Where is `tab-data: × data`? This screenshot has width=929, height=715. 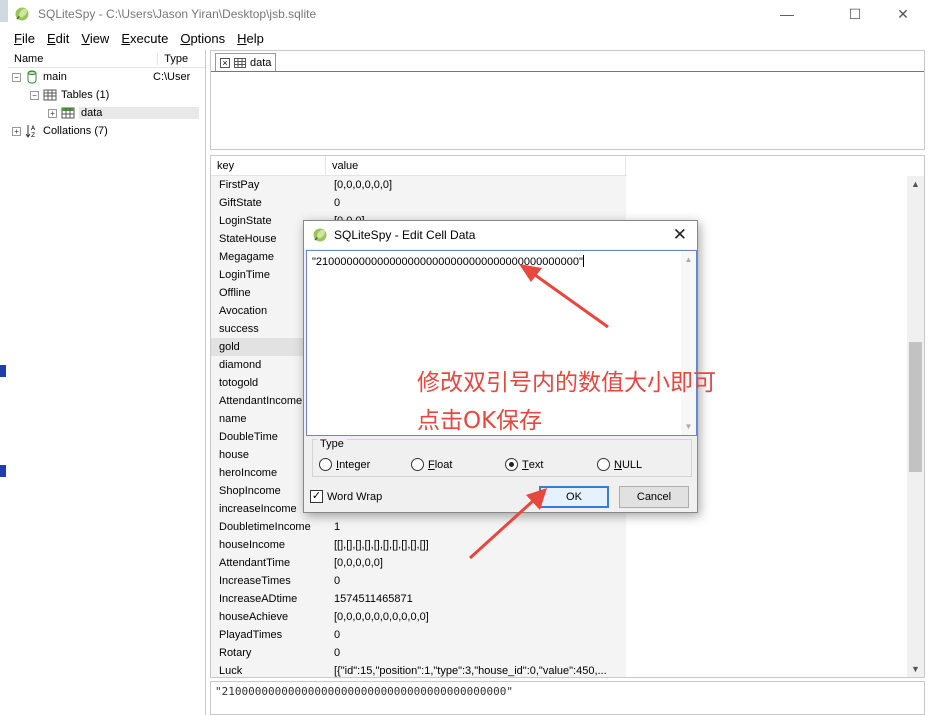
tab-data: × data is located at coordinates (246, 62).